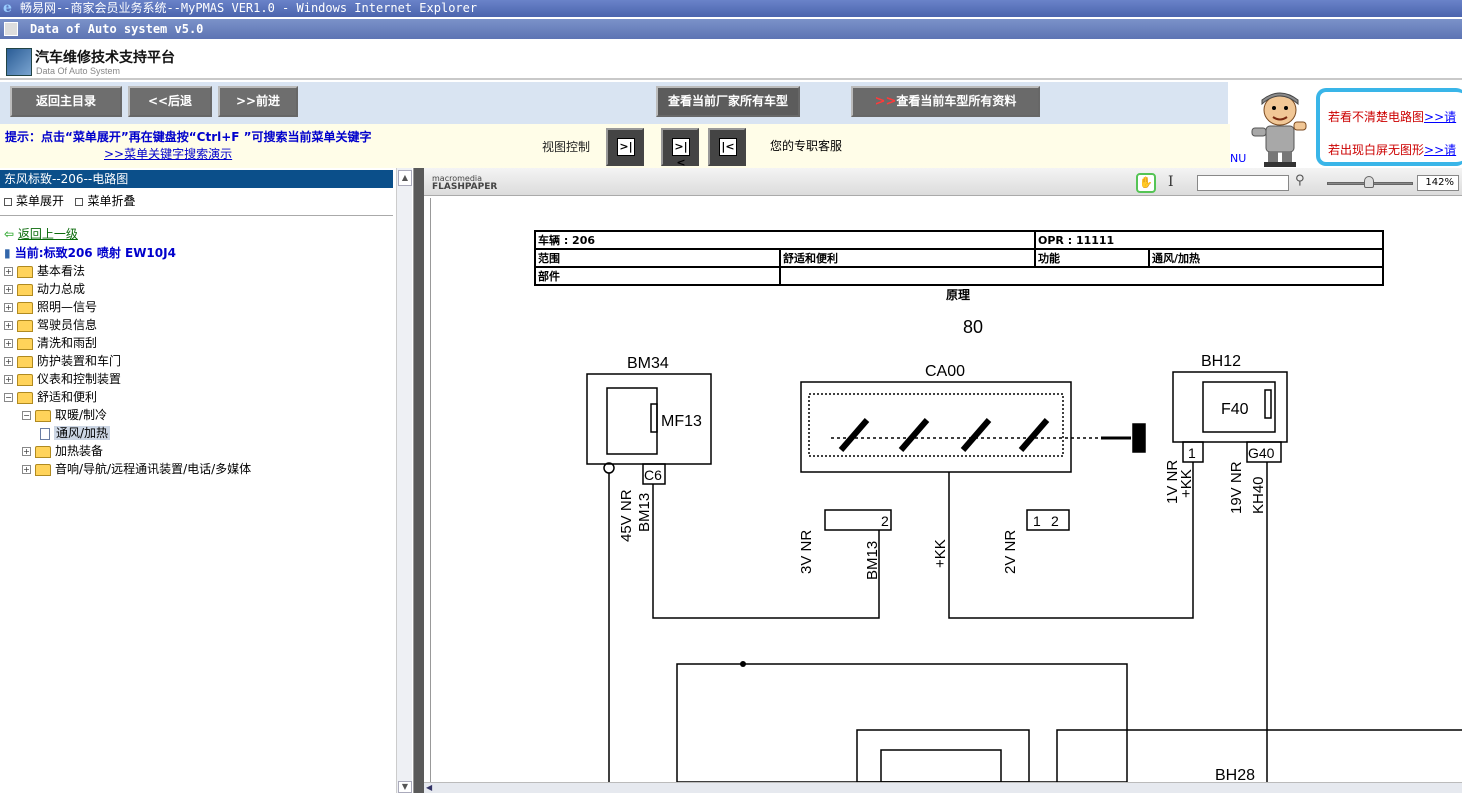 The image size is (1462, 793). What do you see at coordinates (404, 480) in the screenshot?
I see `sidebar-scrollbar: ▲ ▼` at bounding box center [404, 480].